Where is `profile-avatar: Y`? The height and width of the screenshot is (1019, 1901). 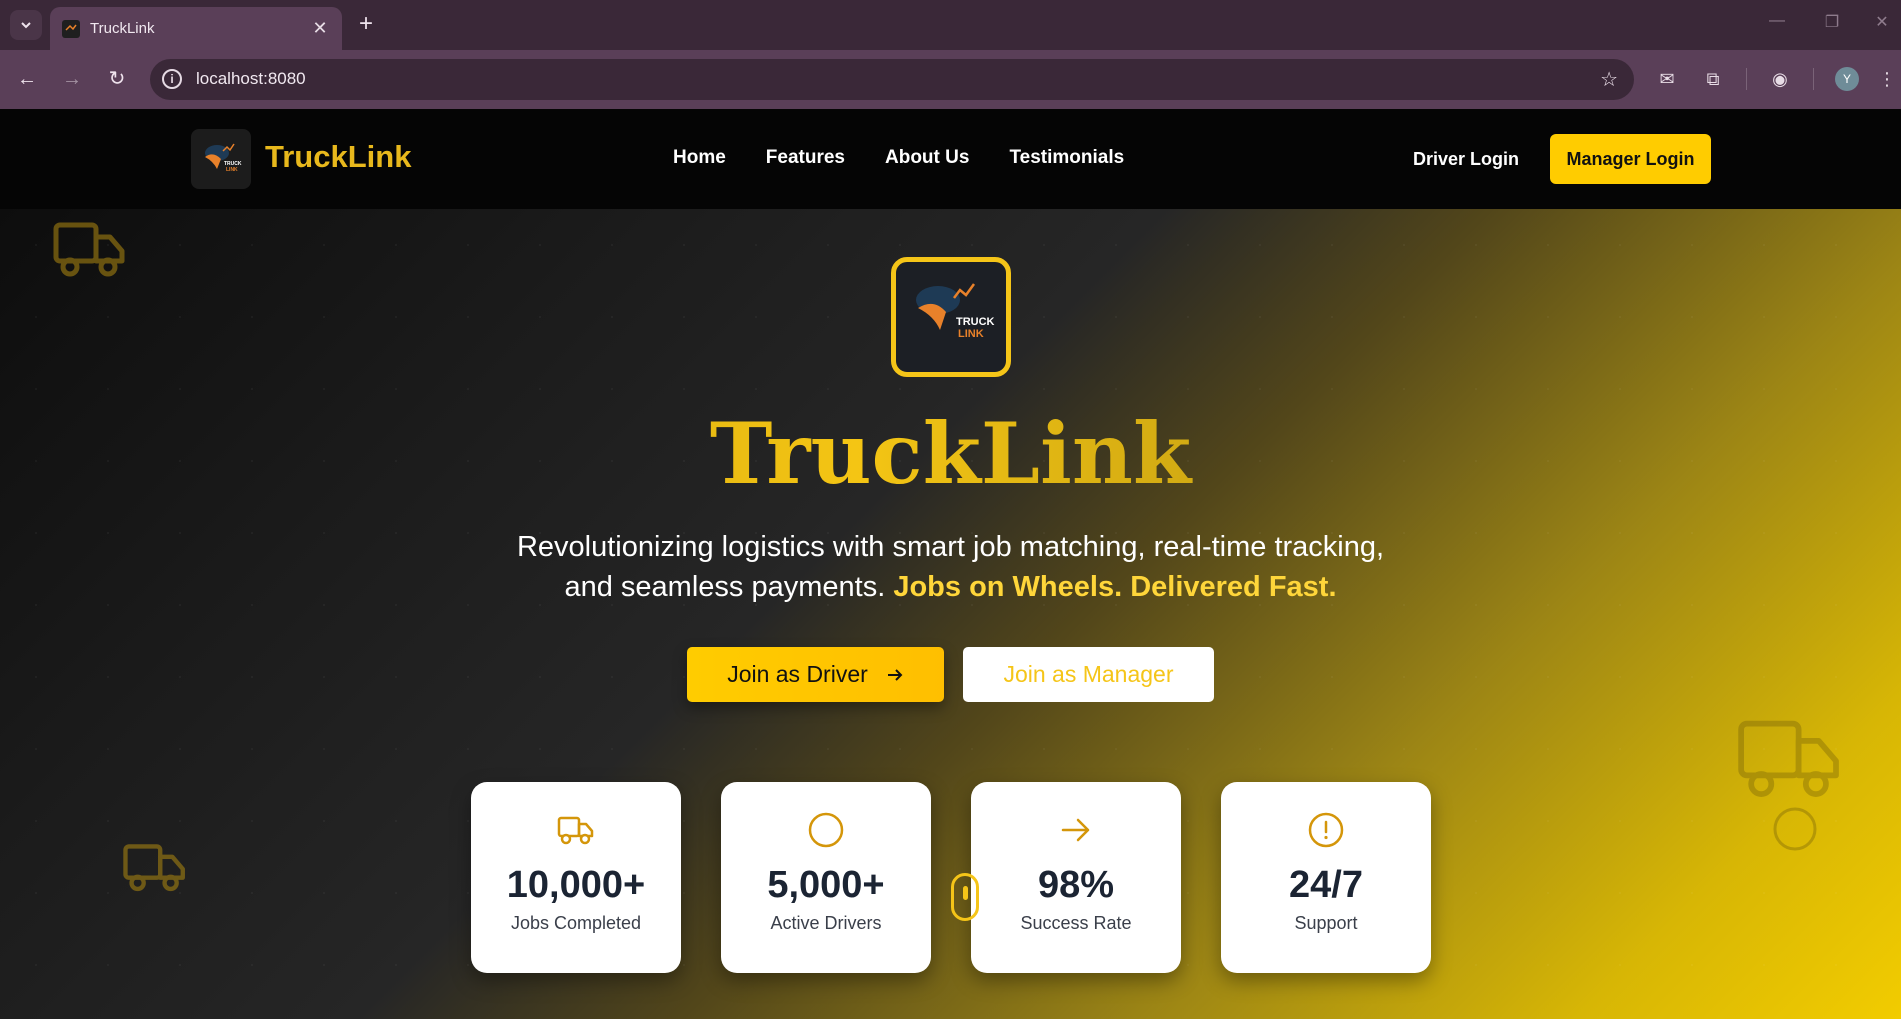
profile-avatar: Y is located at coordinates (1847, 79).